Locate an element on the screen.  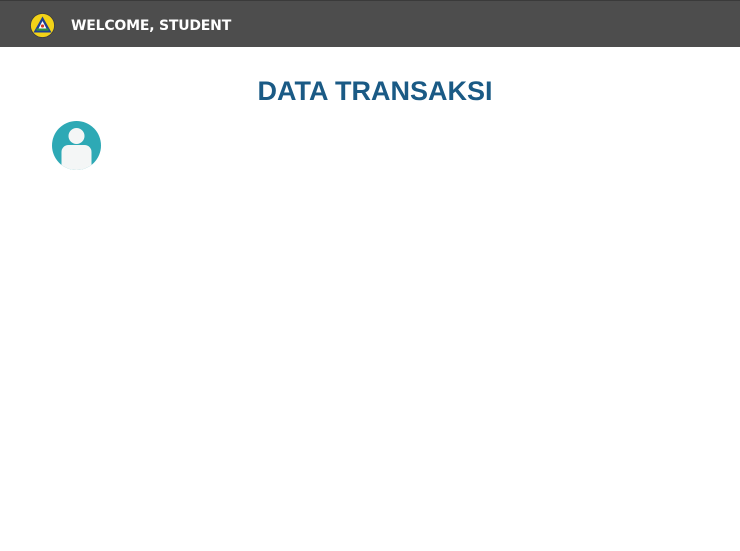
welcome-label: WELCOME, STUDENT is located at coordinates (151, 26).